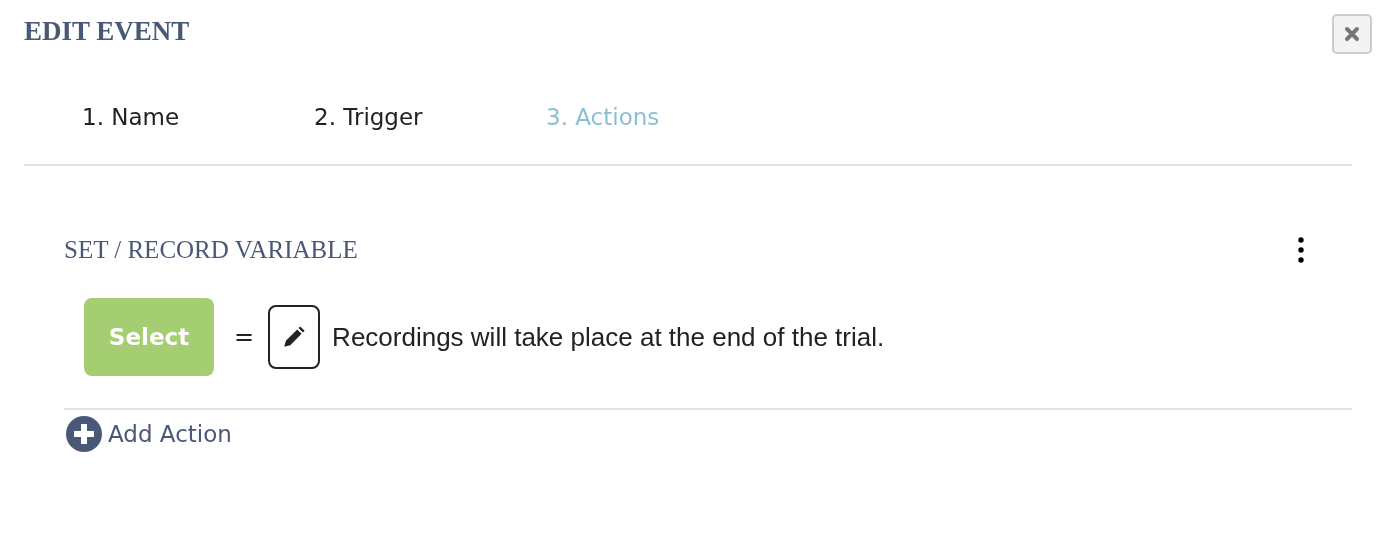 Image resolution: width=1382 pixels, height=542 pixels. I want to click on step-tab: 1. Name, so click(198, 117).